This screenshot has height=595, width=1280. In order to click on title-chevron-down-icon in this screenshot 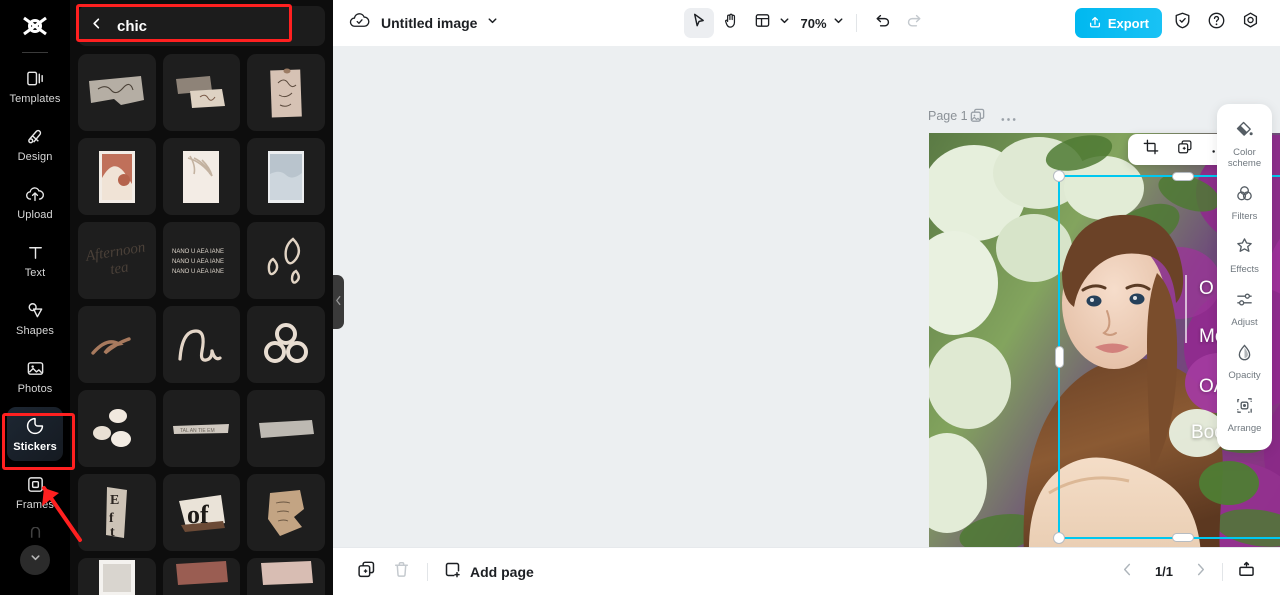, I will do `click(492, 23)`.